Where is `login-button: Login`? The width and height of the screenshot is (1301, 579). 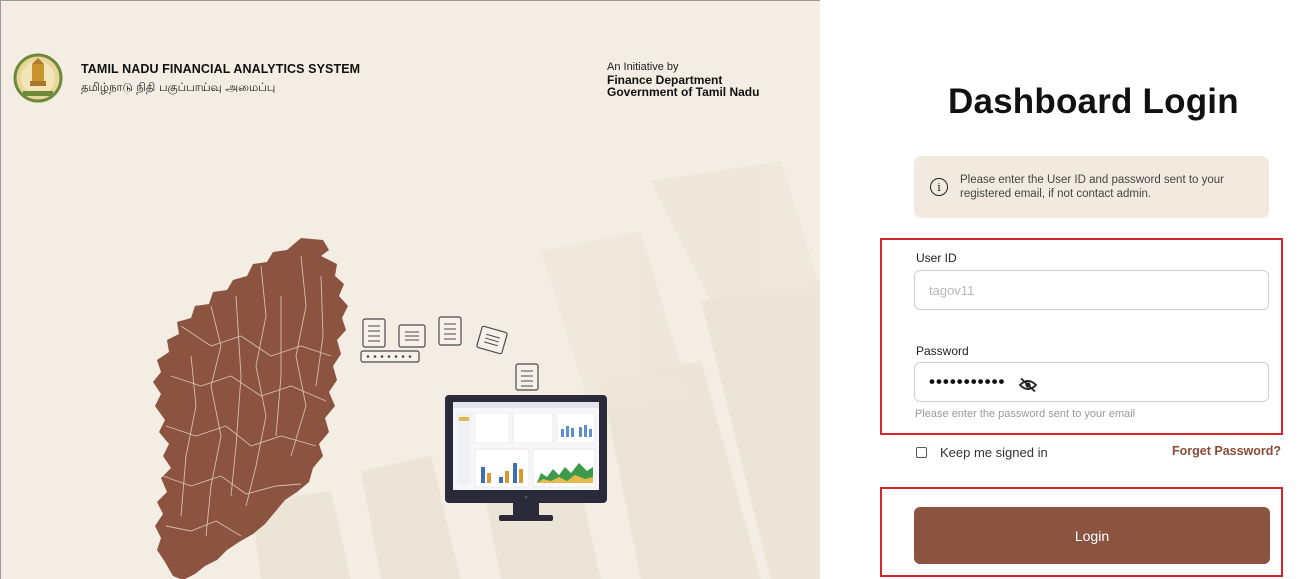 login-button: Login is located at coordinates (1092, 535).